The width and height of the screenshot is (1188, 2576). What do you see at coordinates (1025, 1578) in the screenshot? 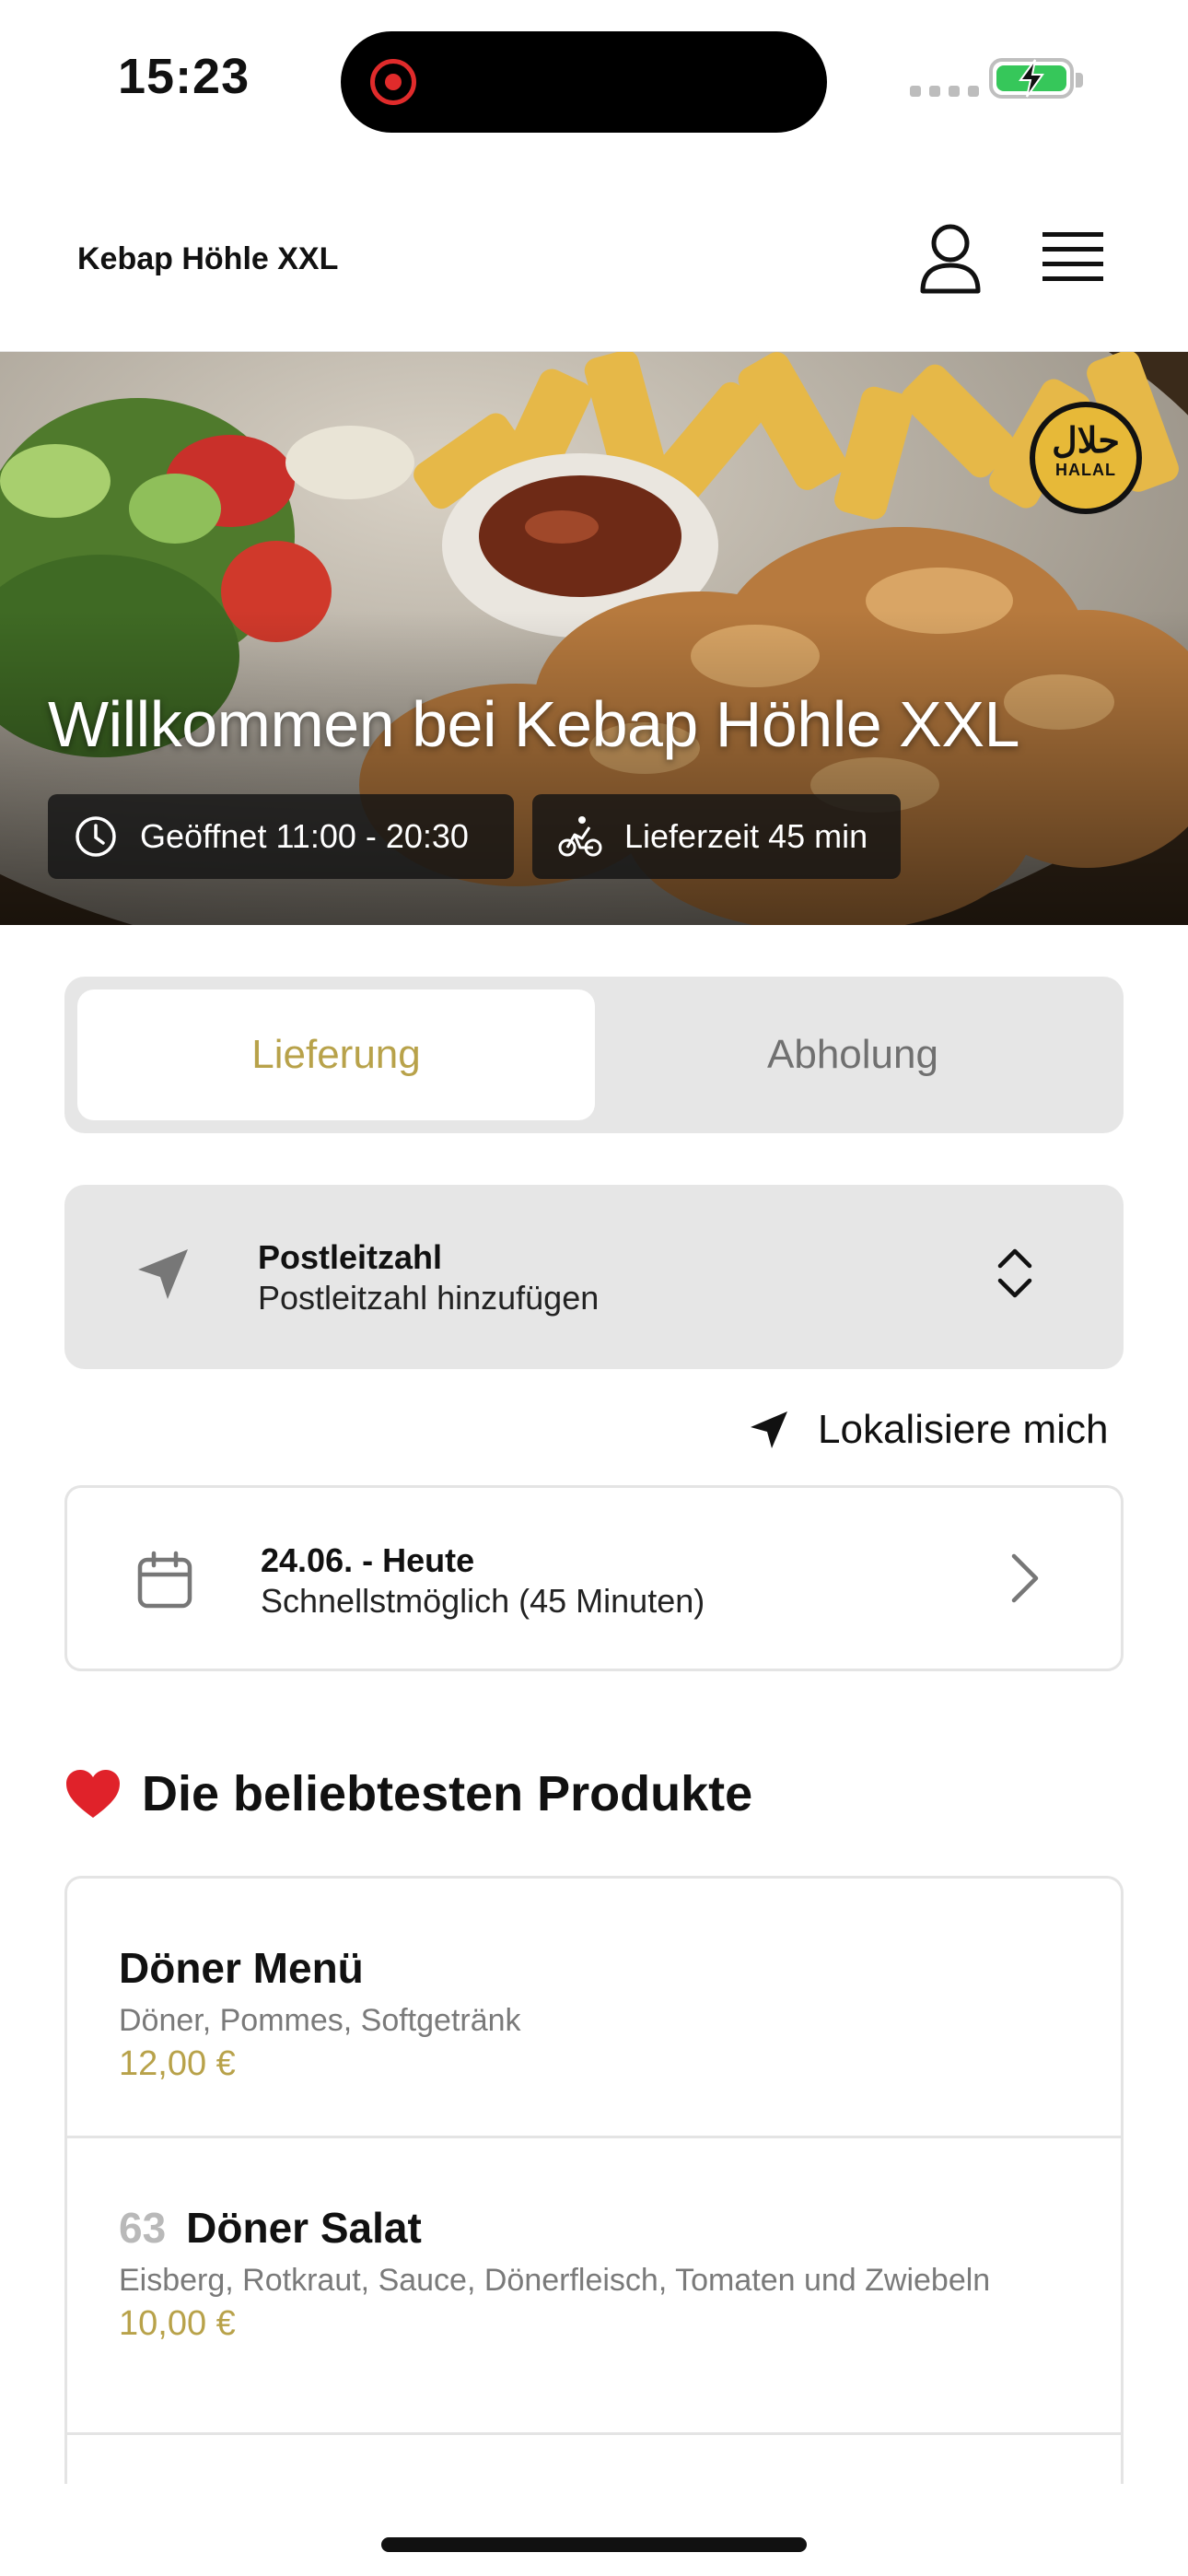
I see `chevron-right-icon` at bounding box center [1025, 1578].